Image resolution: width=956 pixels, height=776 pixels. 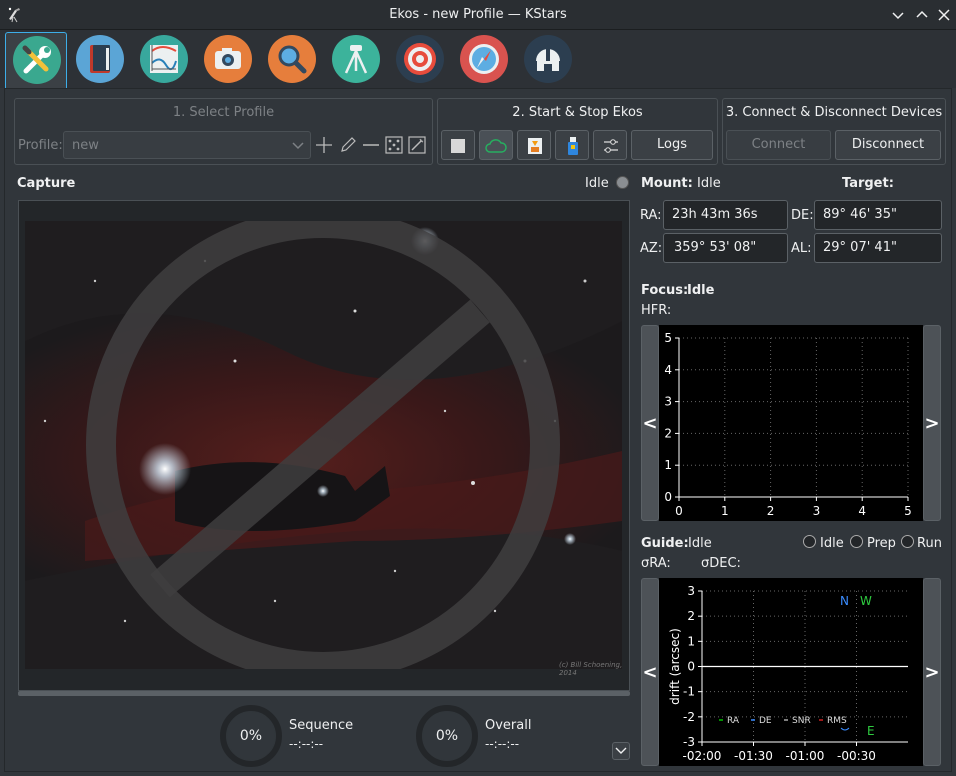 What do you see at coordinates (691, 616) in the screenshot?
I see `guide-y-tick-label: 2` at bounding box center [691, 616].